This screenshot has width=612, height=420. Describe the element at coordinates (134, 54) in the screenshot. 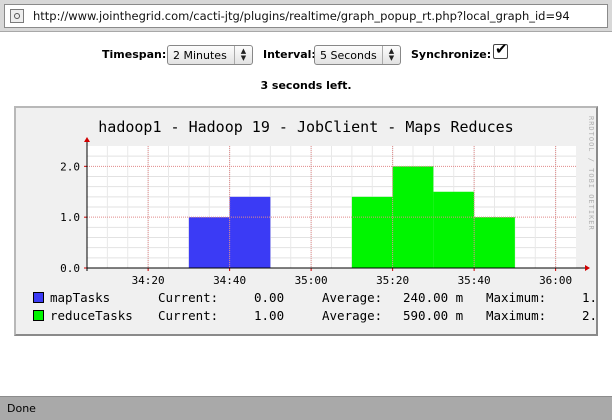

I see `timespan-label: Timespan:` at that location.